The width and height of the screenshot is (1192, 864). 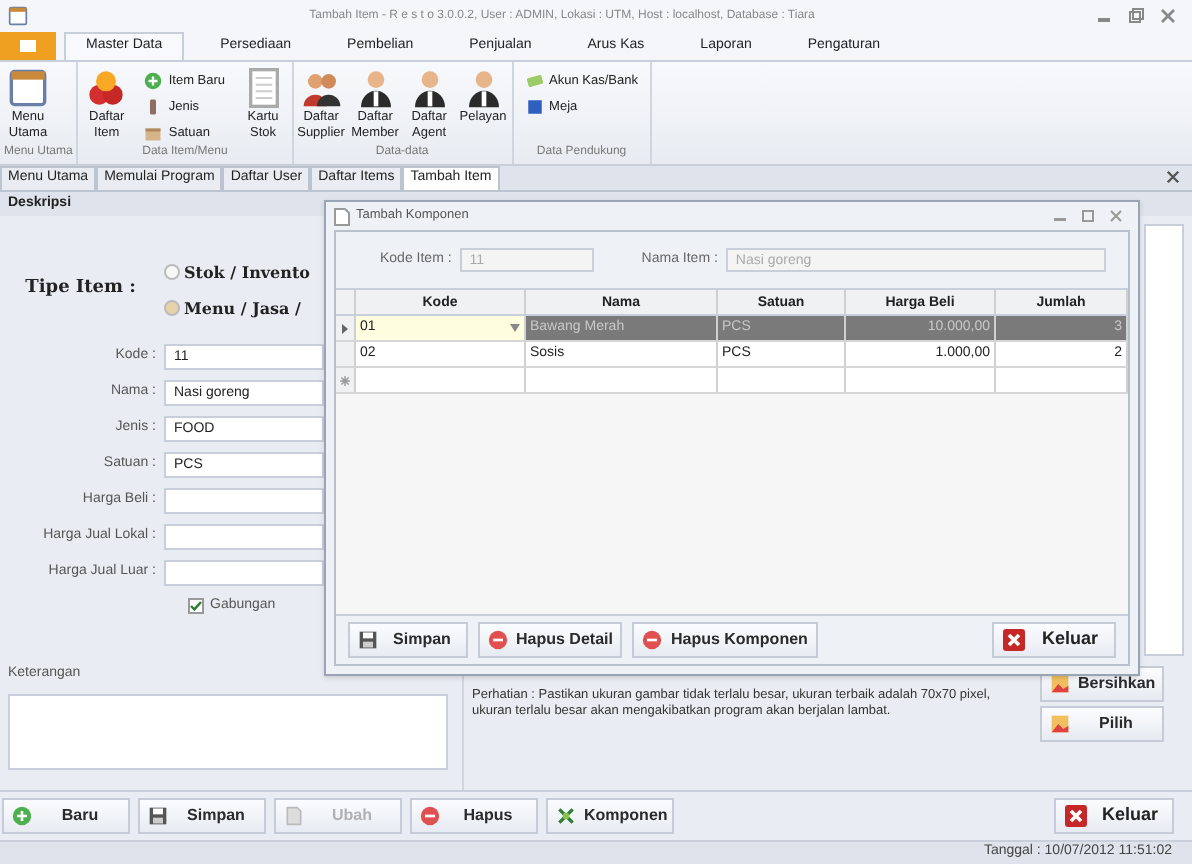 What do you see at coordinates (1102, 724) in the screenshot?
I see `button: Pilih` at bounding box center [1102, 724].